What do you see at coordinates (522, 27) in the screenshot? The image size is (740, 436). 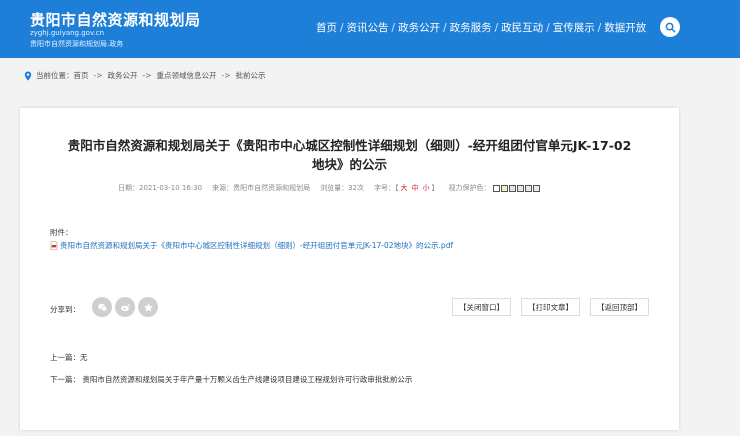 I see `nav-interaction: 政民互动` at bounding box center [522, 27].